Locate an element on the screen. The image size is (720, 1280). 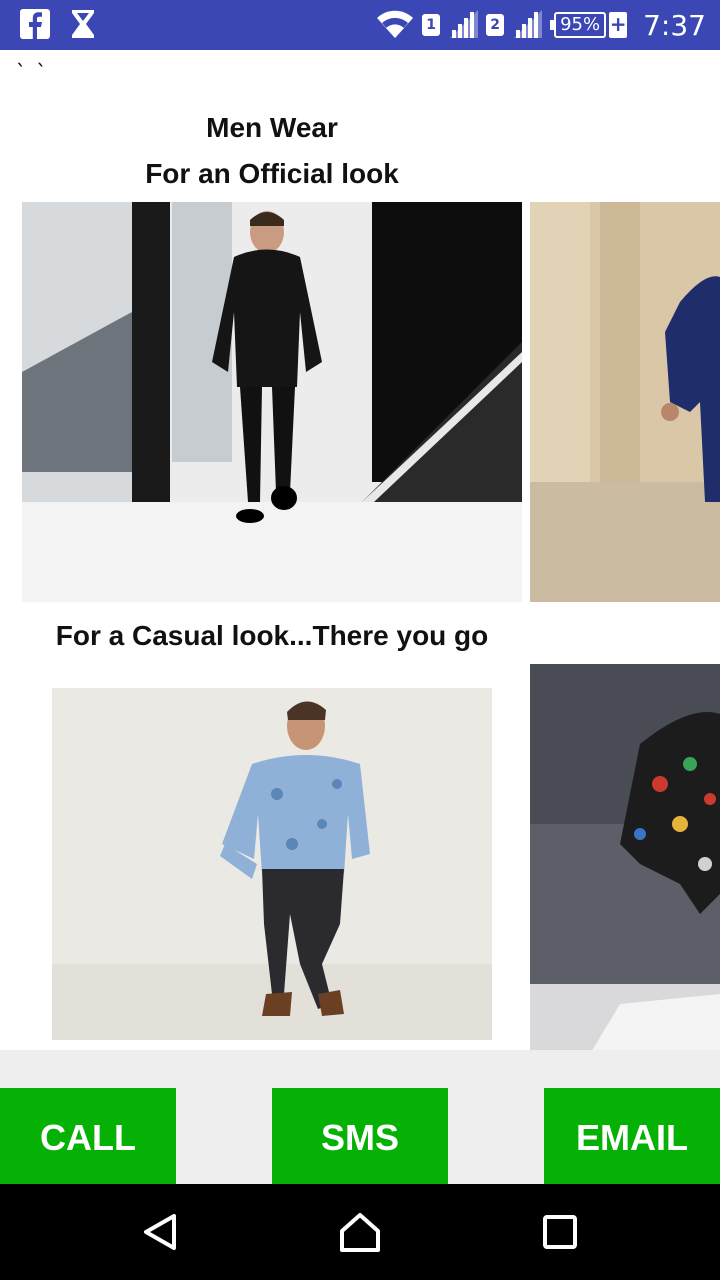
home-icon is located at coordinates (360, 1232).